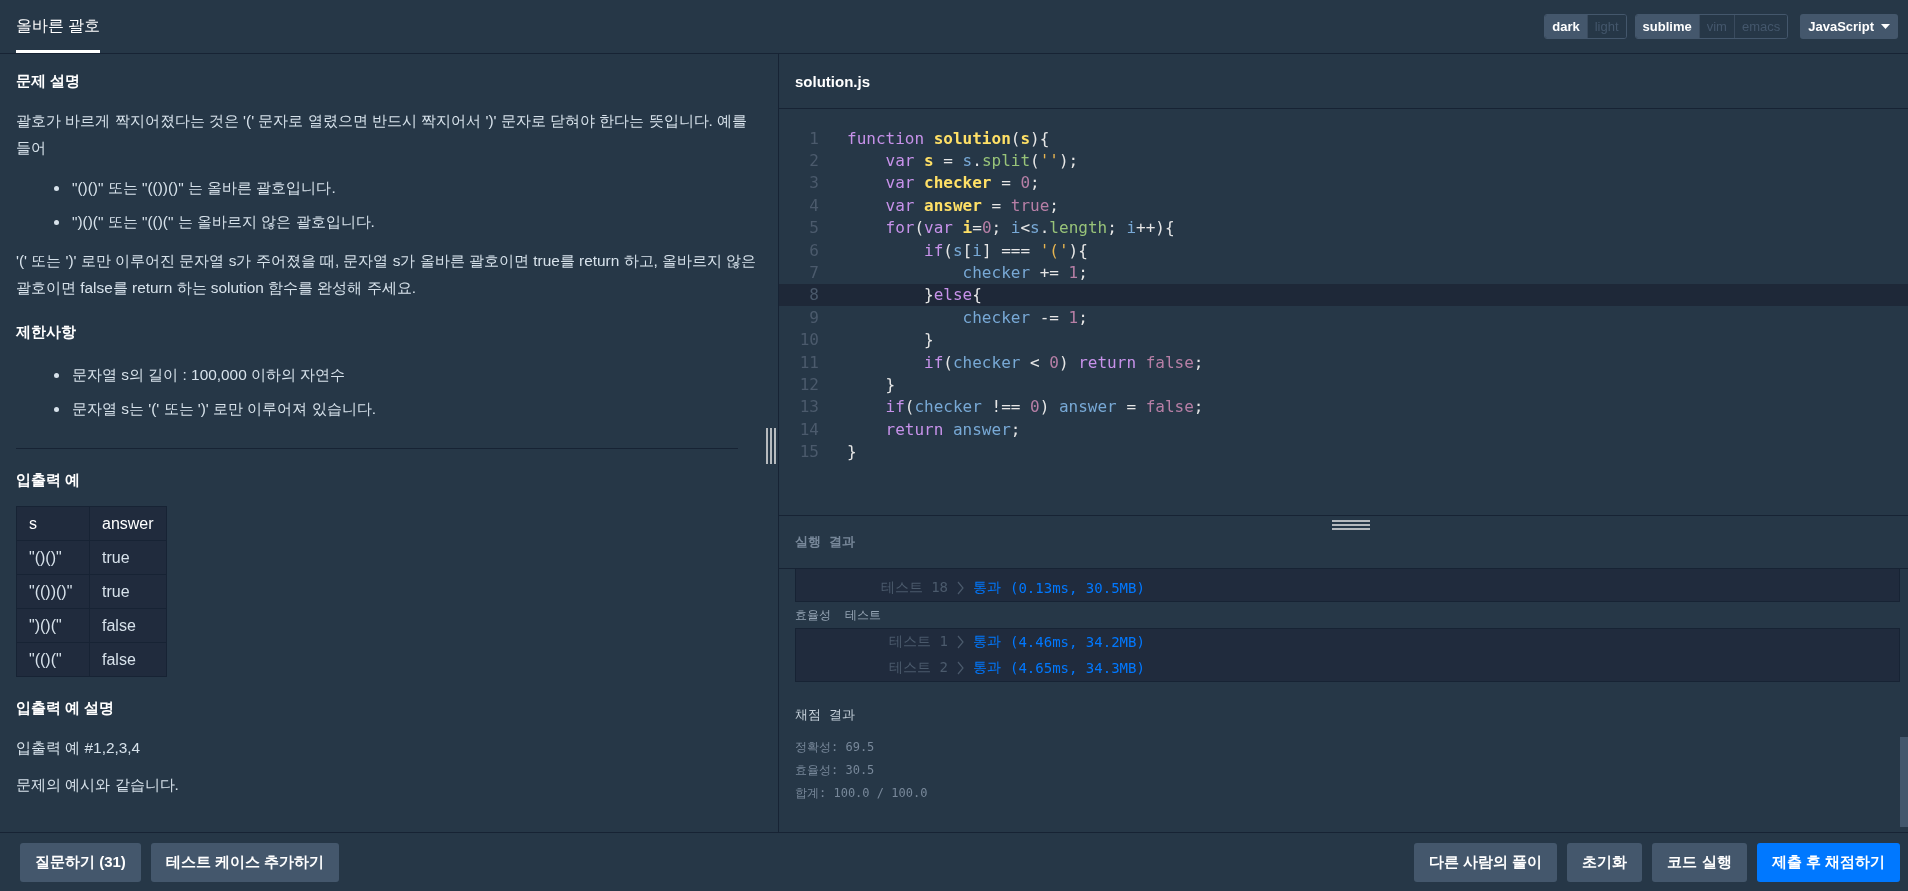 The width and height of the screenshot is (1908, 891). Describe the element at coordinates (204, 188) in the screenshot. I see `list-item: "()()" 또는 "(())()" 는 올바른 괄호입니다.` at that location.